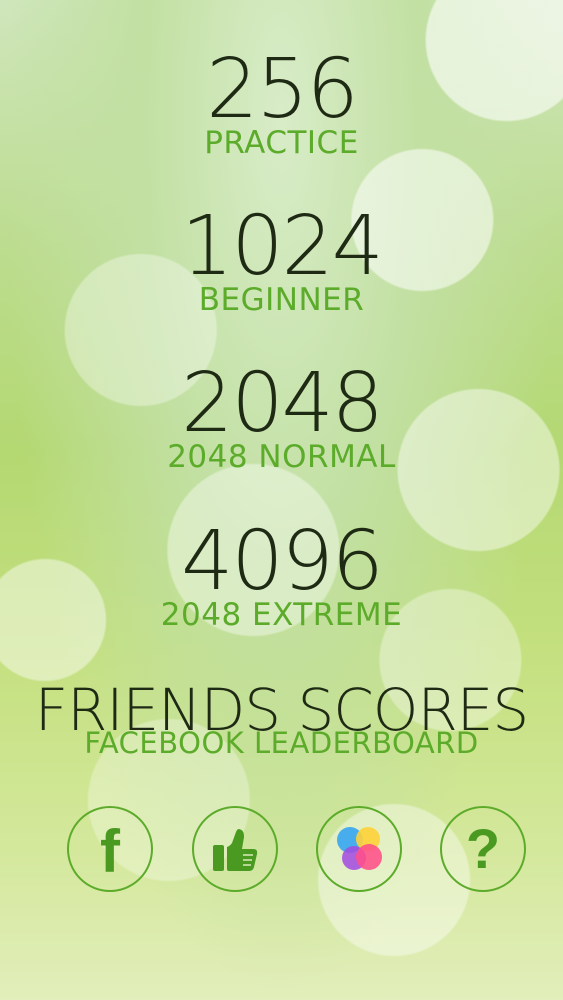 The height and width of the screenshot is (1000, 563). I want to click on normal-mode-item: 2048 2048 NORMAL, so click(281, 415).